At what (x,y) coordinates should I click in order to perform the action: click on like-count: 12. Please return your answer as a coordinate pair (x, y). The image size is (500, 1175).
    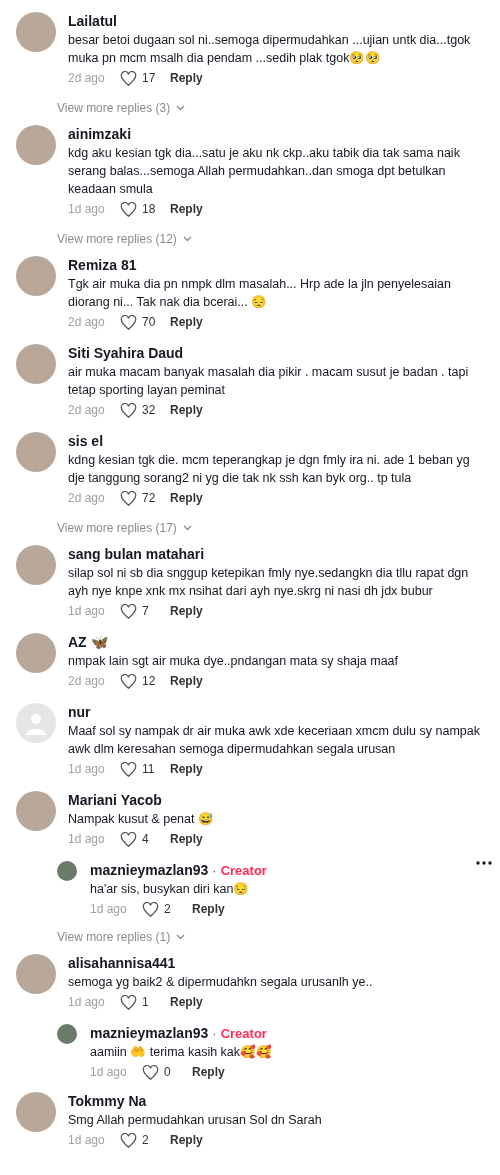
    Looking at the image, I should click on (149, 681).